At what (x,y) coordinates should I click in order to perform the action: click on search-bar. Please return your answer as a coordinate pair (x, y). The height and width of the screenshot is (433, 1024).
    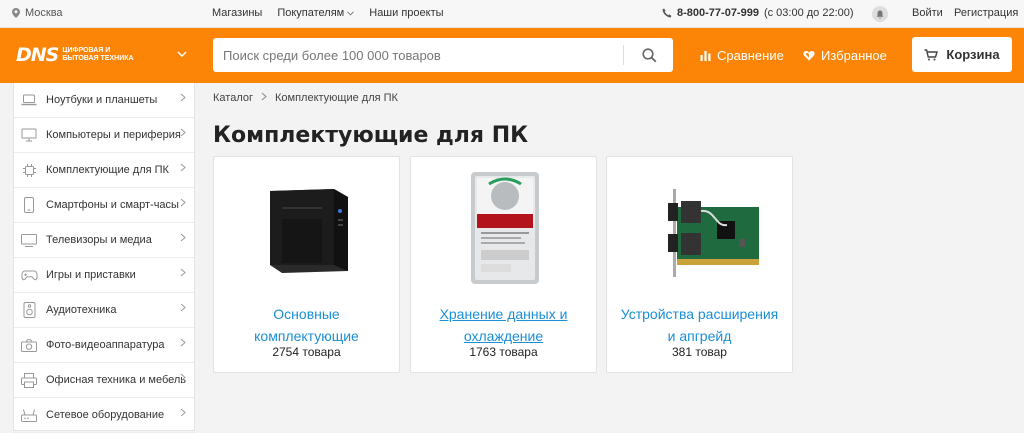
    Looking at the image, I should click on (443, 55).